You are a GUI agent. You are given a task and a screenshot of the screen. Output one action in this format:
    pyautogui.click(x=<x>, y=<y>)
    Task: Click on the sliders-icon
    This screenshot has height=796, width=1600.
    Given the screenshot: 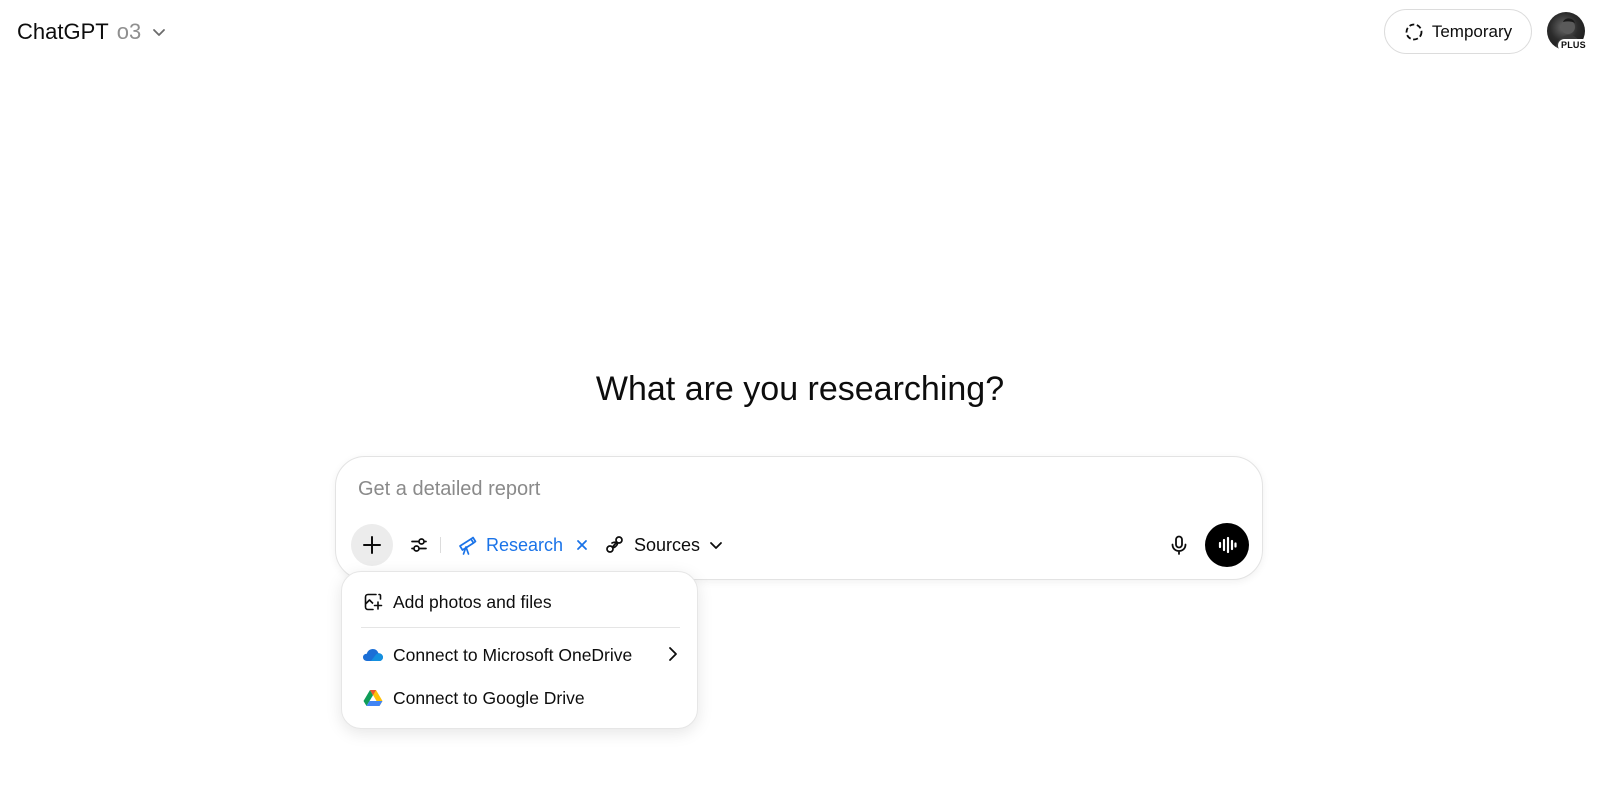 What is the action you would take?
    pyautogui.click(x=419, y=545)
    